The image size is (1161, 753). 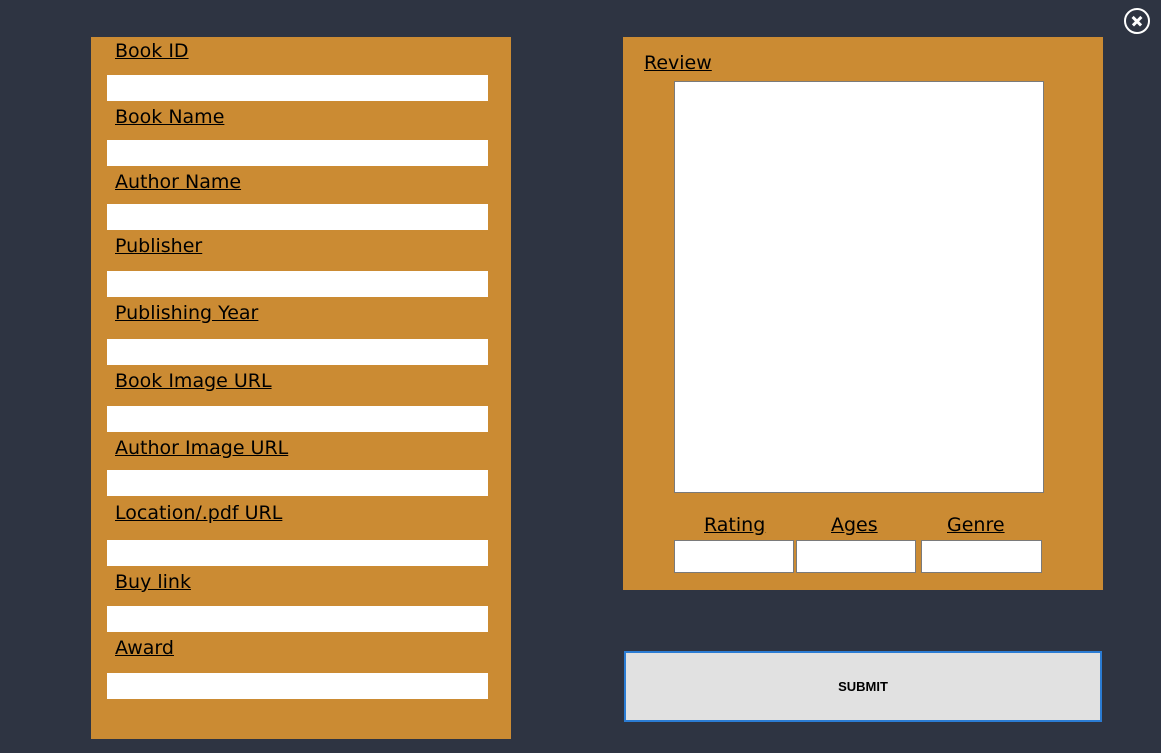 I want to click on book-id-input, so click(x=297, y=88).